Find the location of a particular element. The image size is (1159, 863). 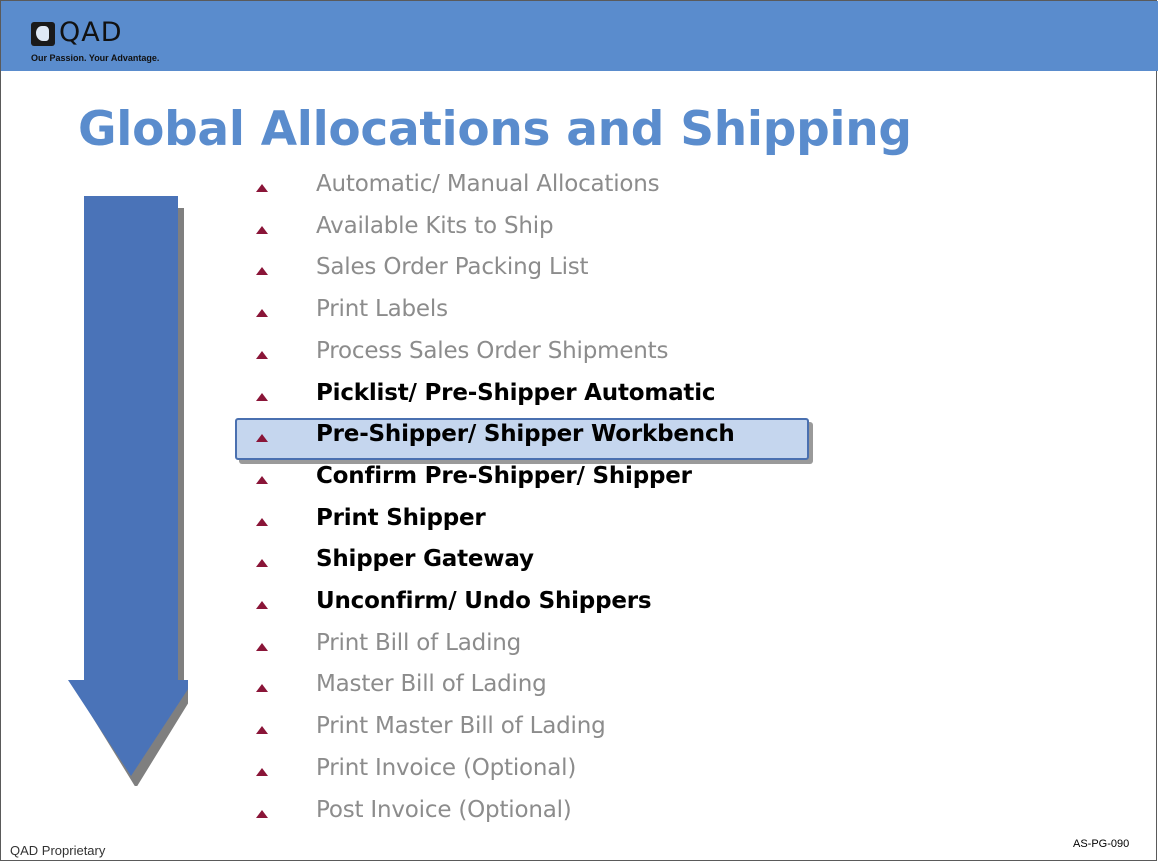

list-item-label: Post Invoice (Optional) is located at coordinates (444, 809).